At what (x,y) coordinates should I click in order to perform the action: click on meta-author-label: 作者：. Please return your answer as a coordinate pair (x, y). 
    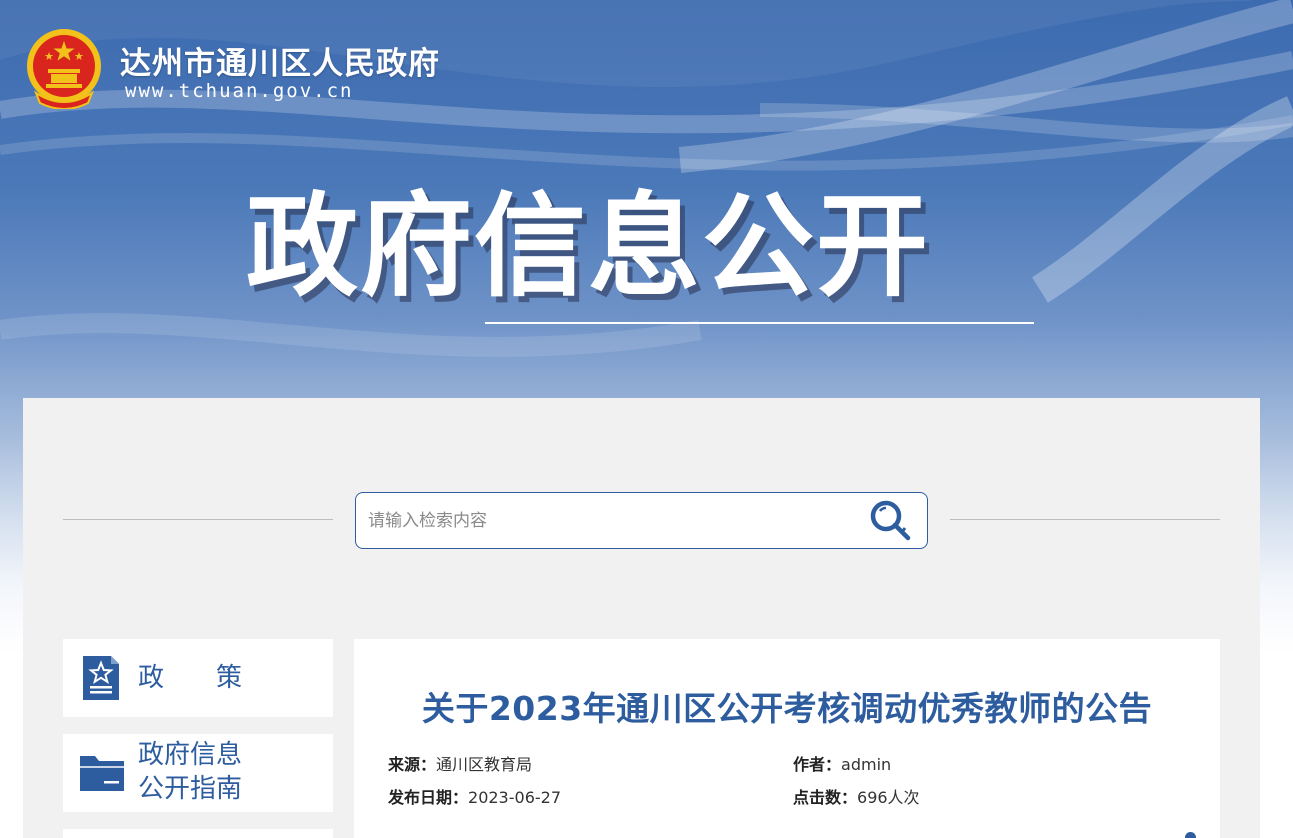
    Looking at the image, I should click on (817, 764).